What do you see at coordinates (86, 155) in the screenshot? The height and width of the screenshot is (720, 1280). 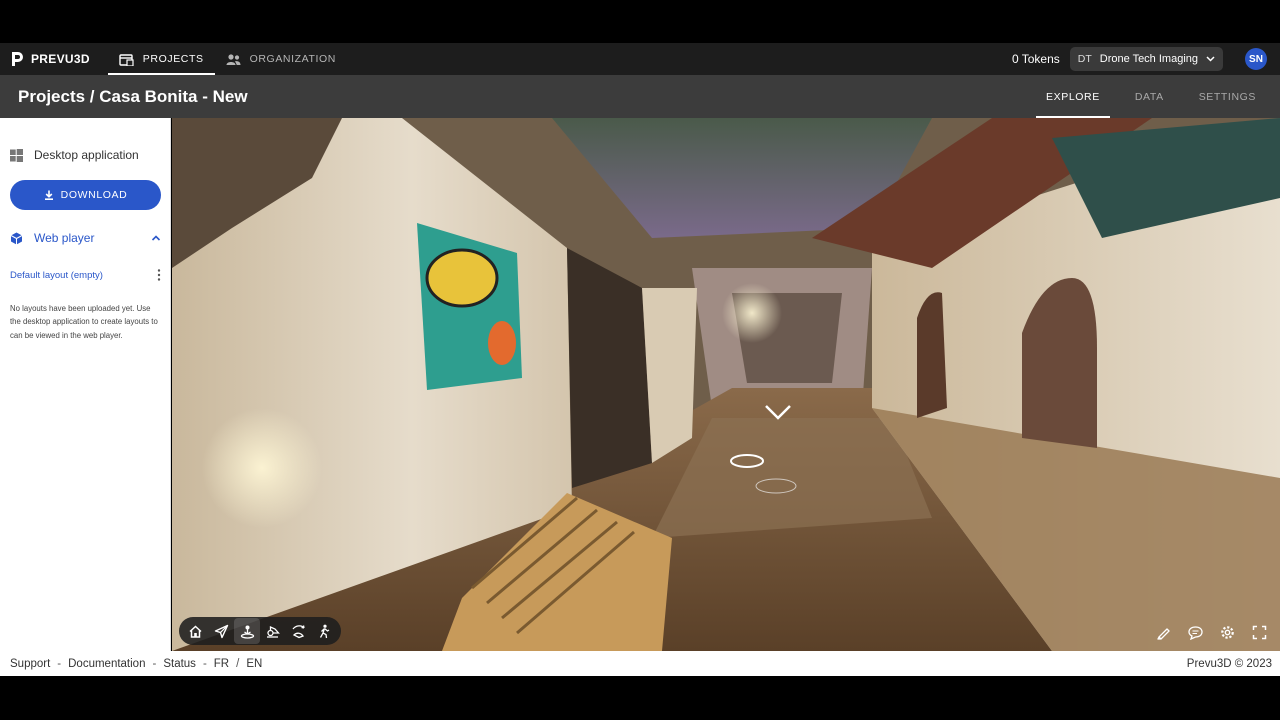 I see `desktop-application-label: Desktop application` at bounding box center [86, 155].